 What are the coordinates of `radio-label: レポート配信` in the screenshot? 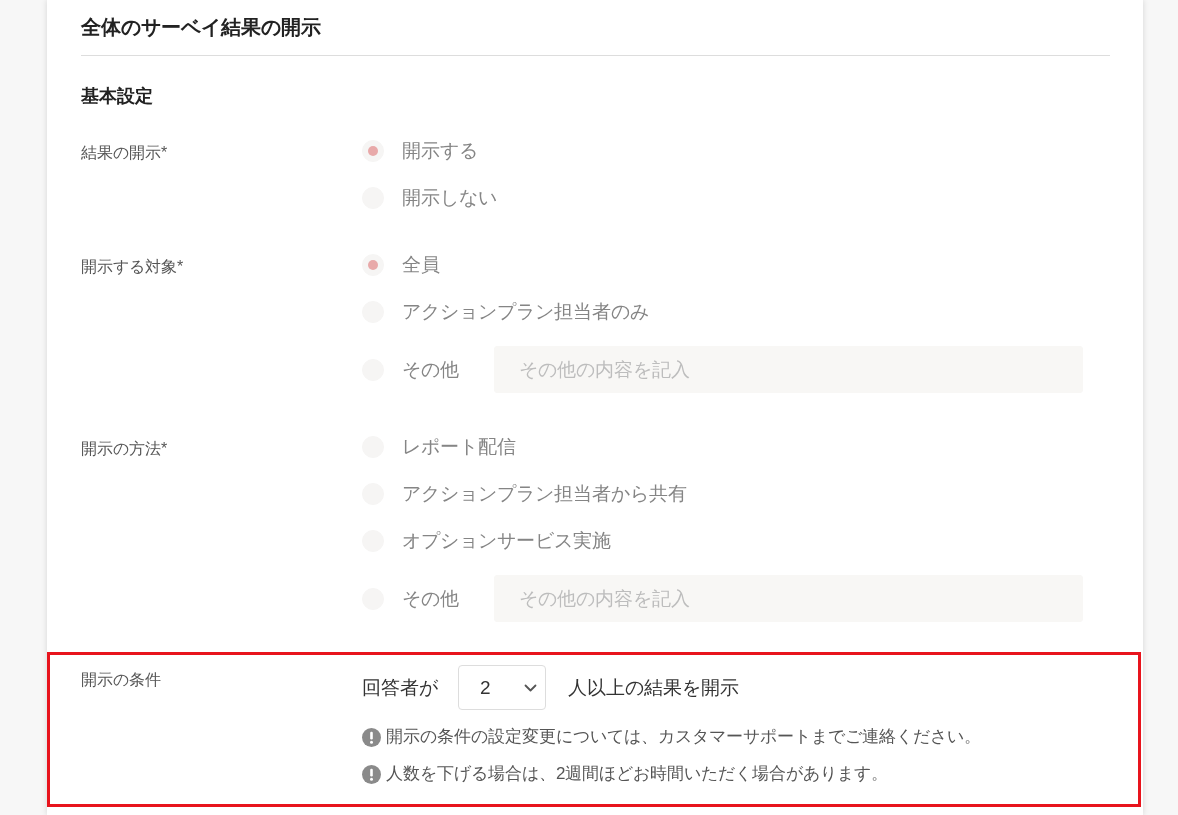 It's located at (459, 447).